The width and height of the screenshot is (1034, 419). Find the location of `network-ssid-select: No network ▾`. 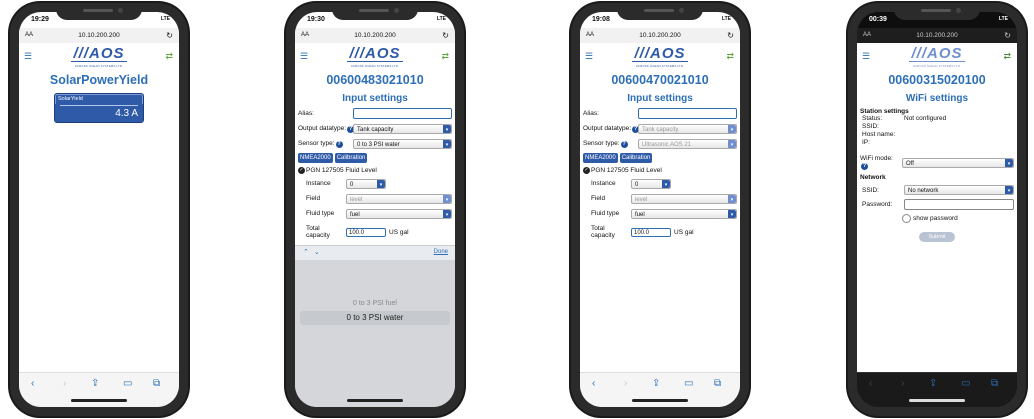

network-ssid-select: No network ▾ is located at coordinates (959, 190).